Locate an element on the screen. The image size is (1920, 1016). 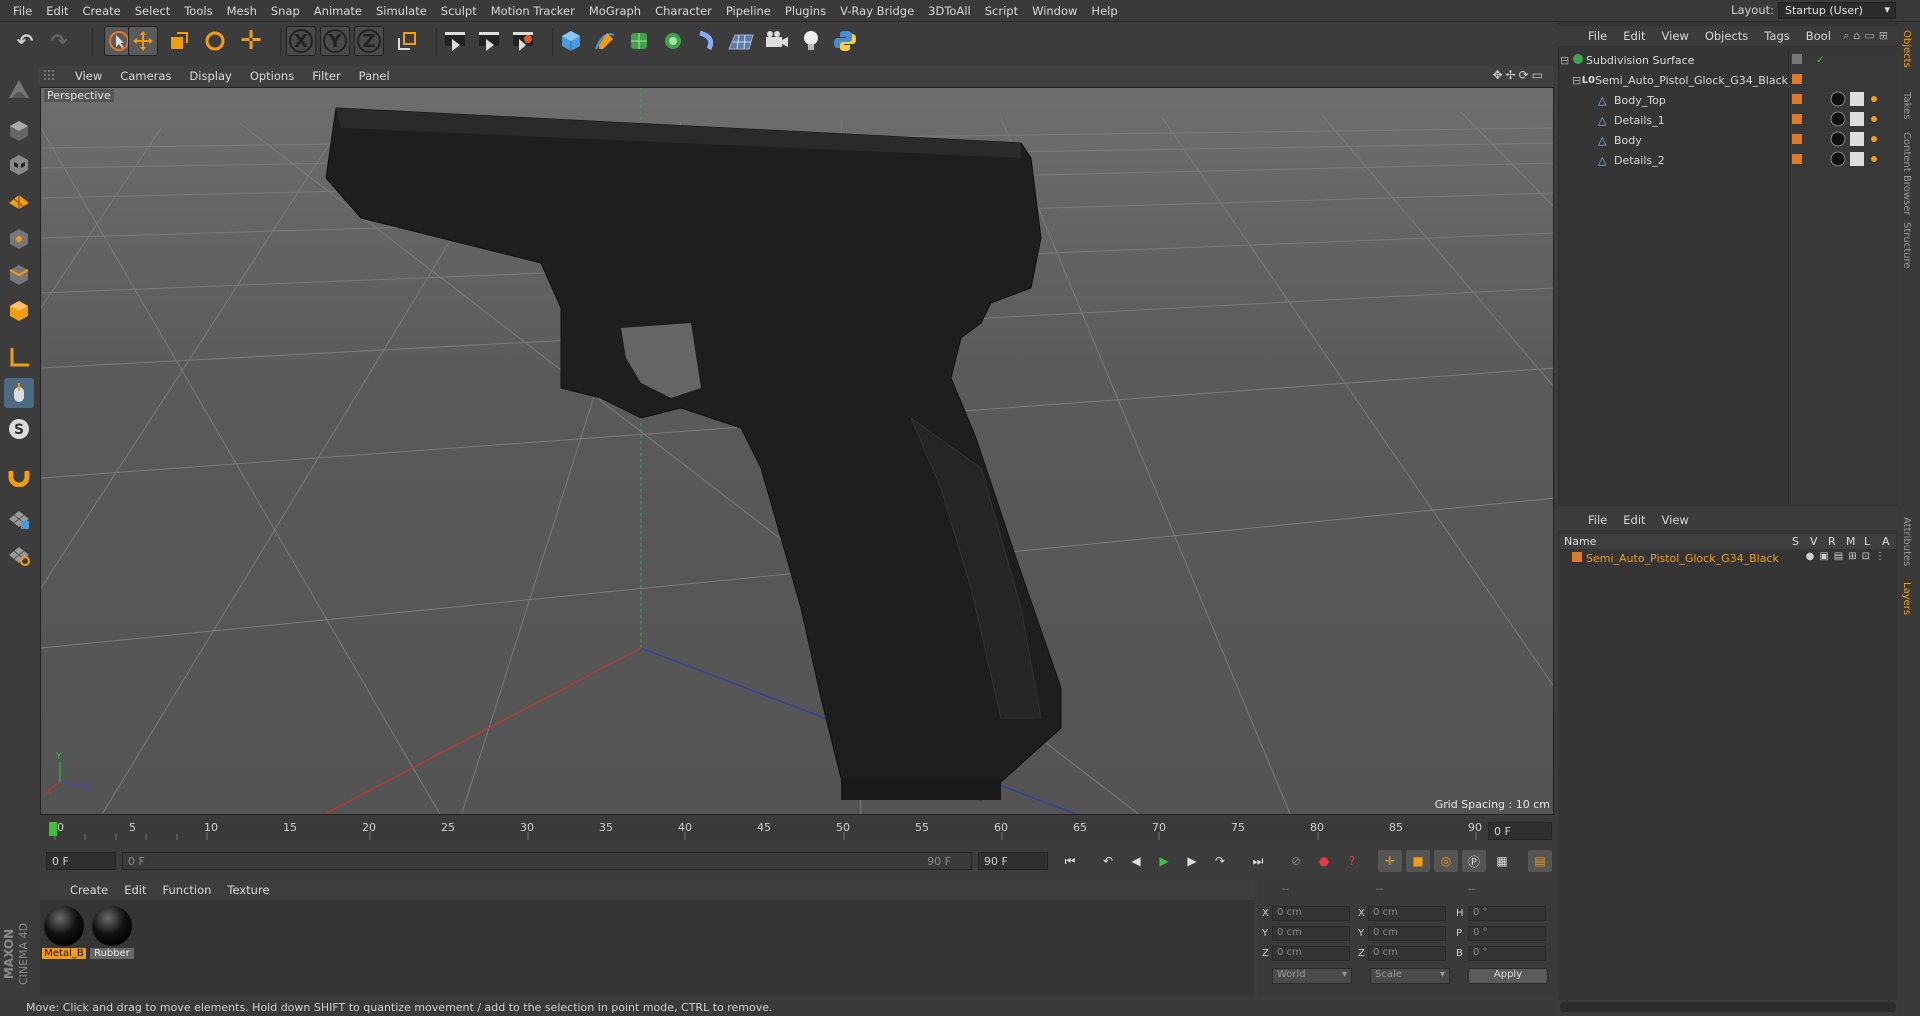
workplane-icon is located at coordinates (19, 199).